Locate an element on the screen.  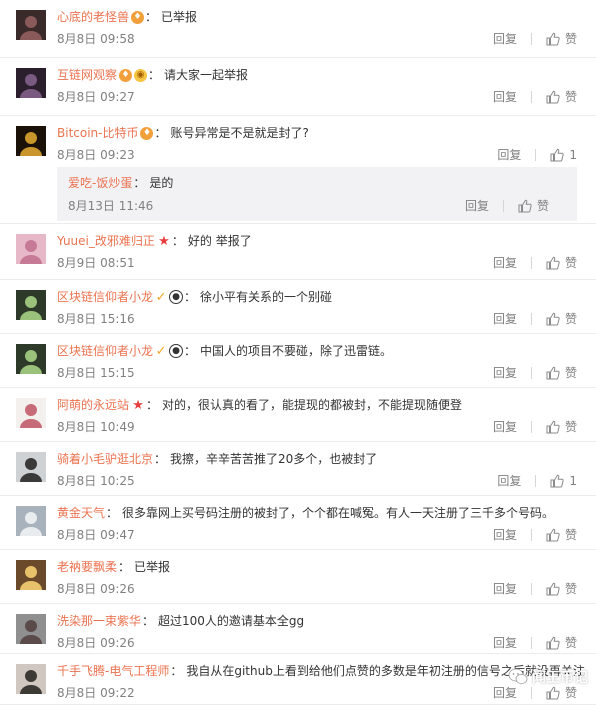
timestamp: 8月8日 09:27 is located at coordinates (96, 97).